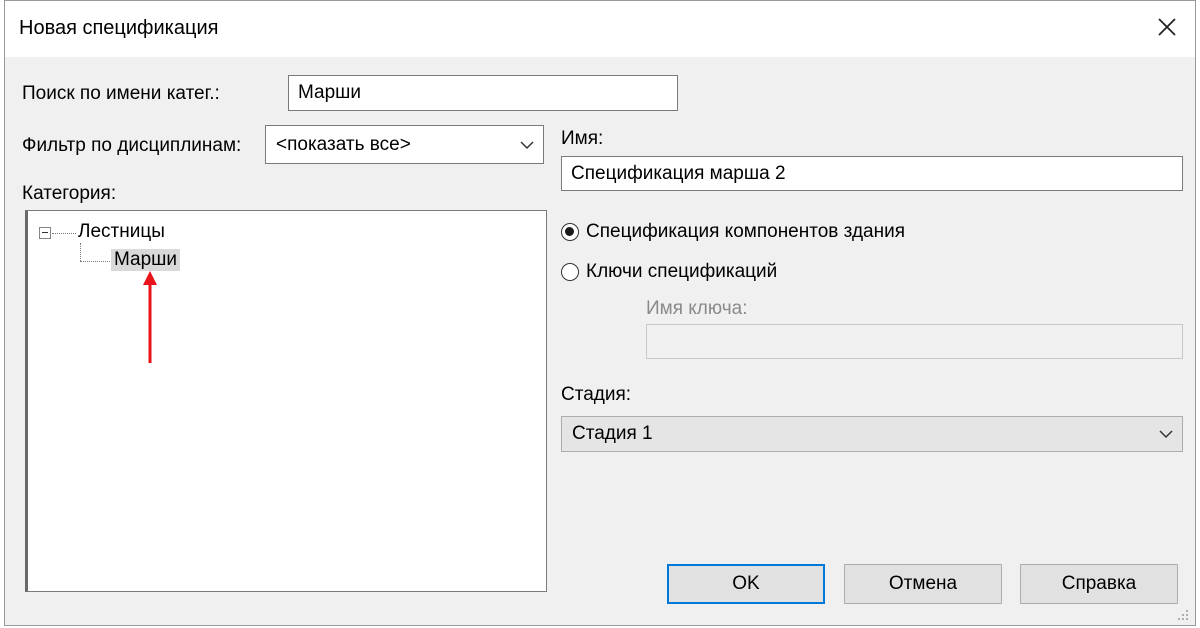 The width and height of the screenshot is (1200, 628). What do you see at coordinates (596, 394) in the screenshot?
I see `phase-label: Стадия:` at bounding box center [596, 394].